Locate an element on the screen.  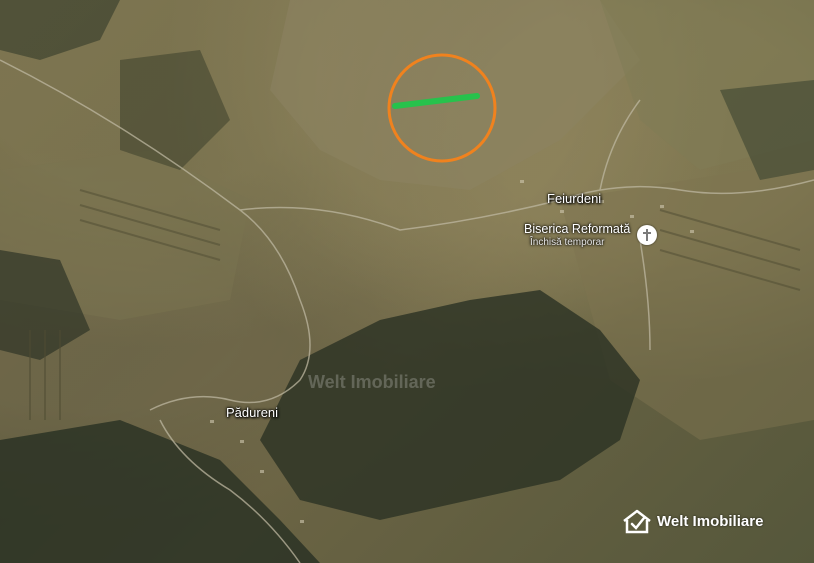
church-cross-icon is located at coordinates (647, 235).